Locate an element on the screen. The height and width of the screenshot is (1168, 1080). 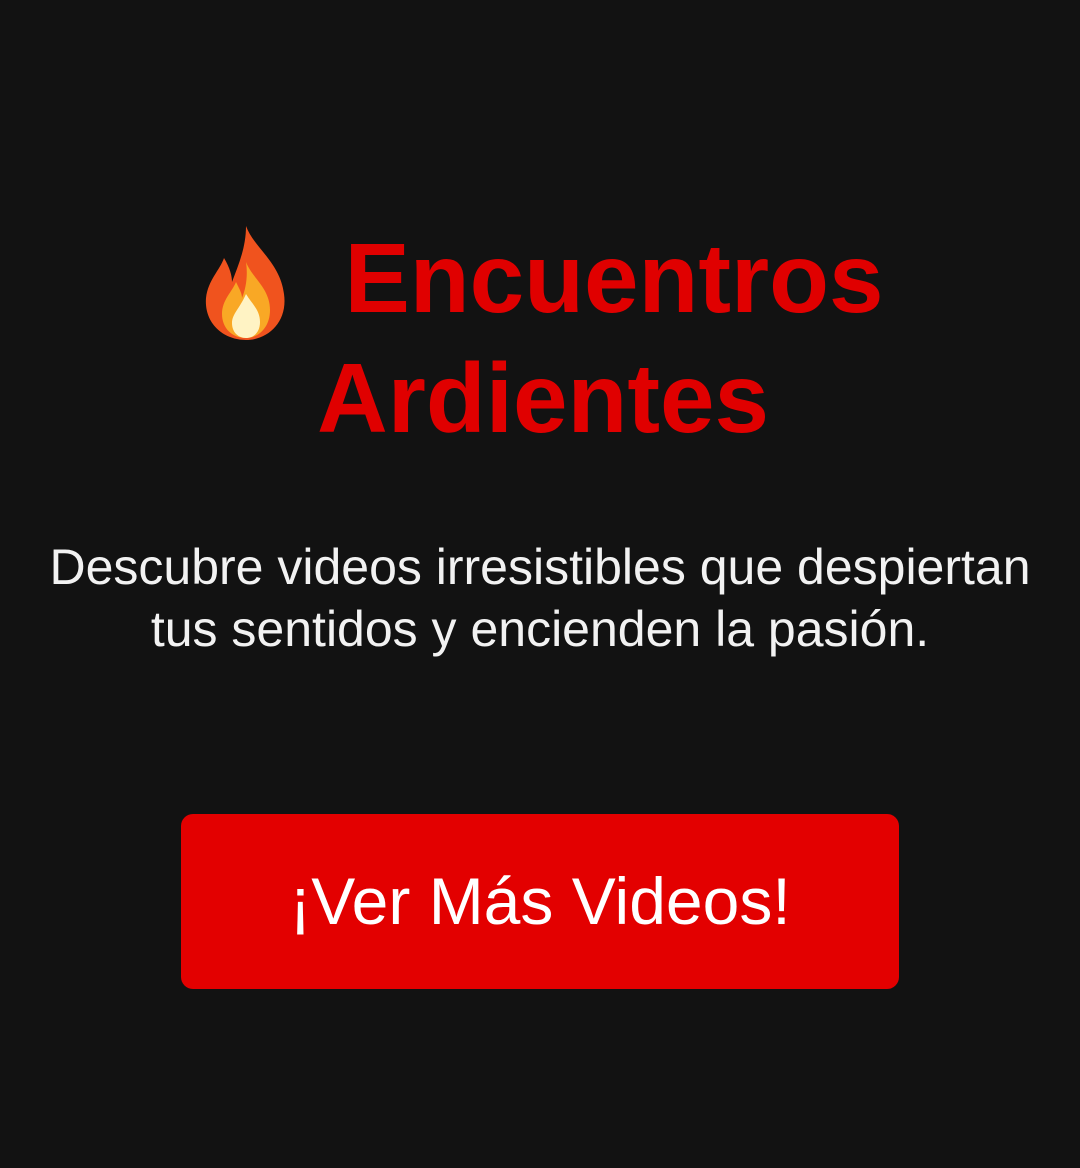
title-line-1: Encuentros is located at coordinates (540, 279).